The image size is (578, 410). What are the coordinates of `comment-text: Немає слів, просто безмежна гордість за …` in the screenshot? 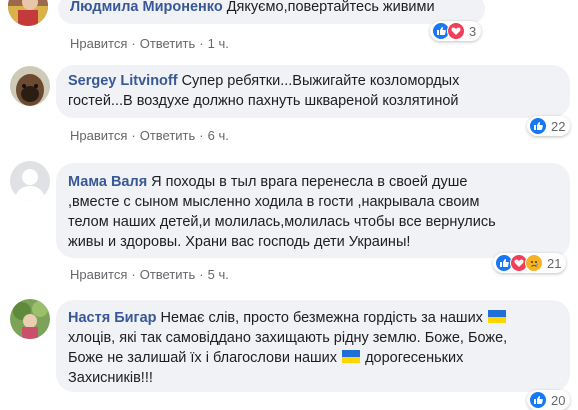 It's located at (321, 318).